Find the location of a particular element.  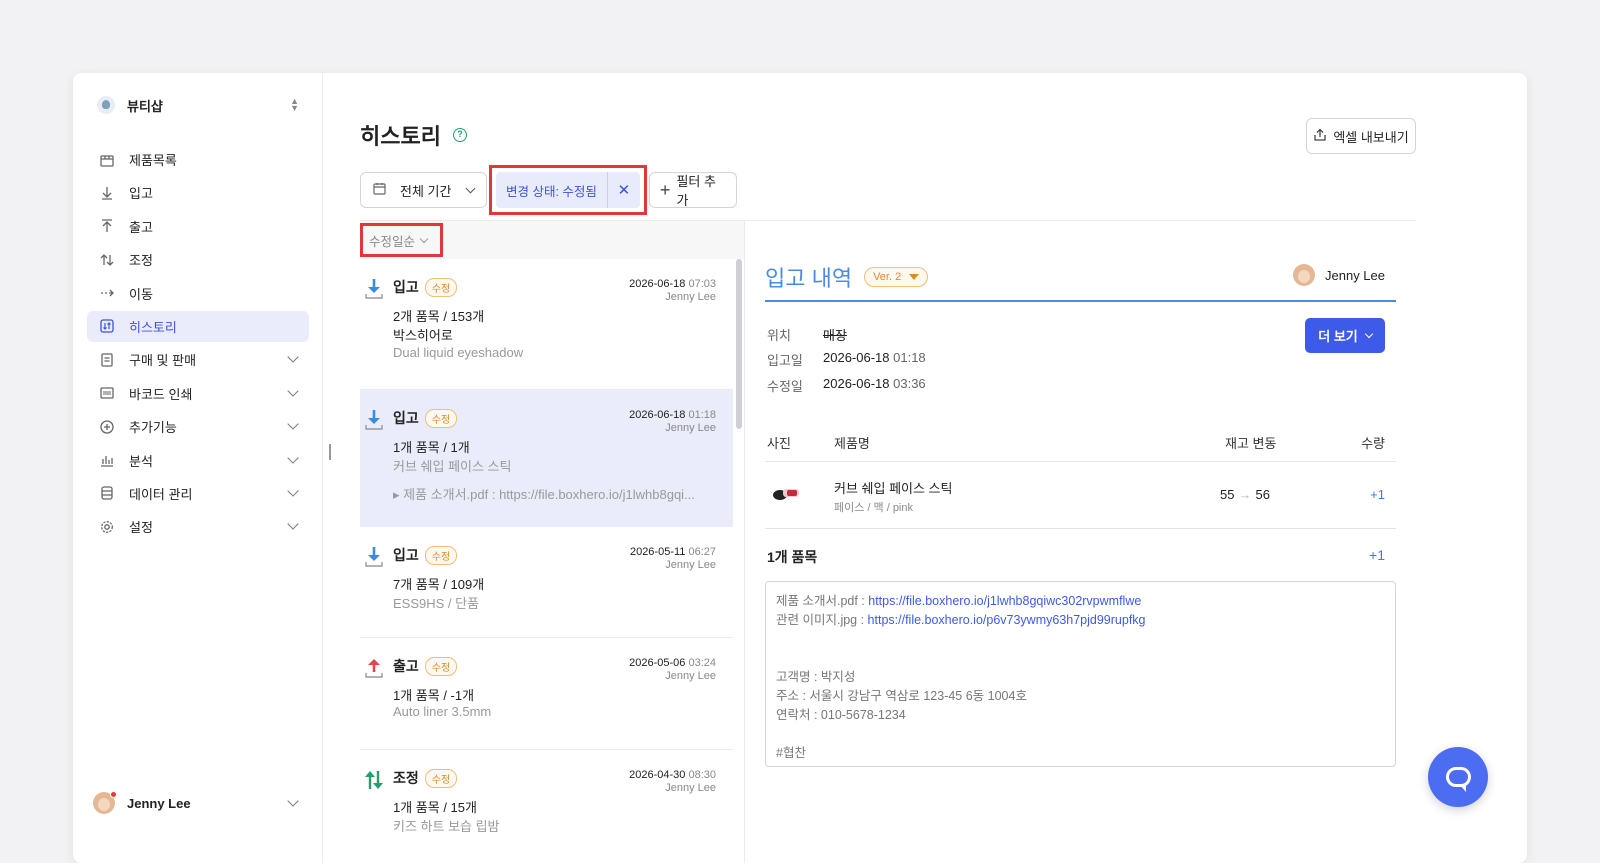

caret-down-icon is located at coordinates (914, 277).